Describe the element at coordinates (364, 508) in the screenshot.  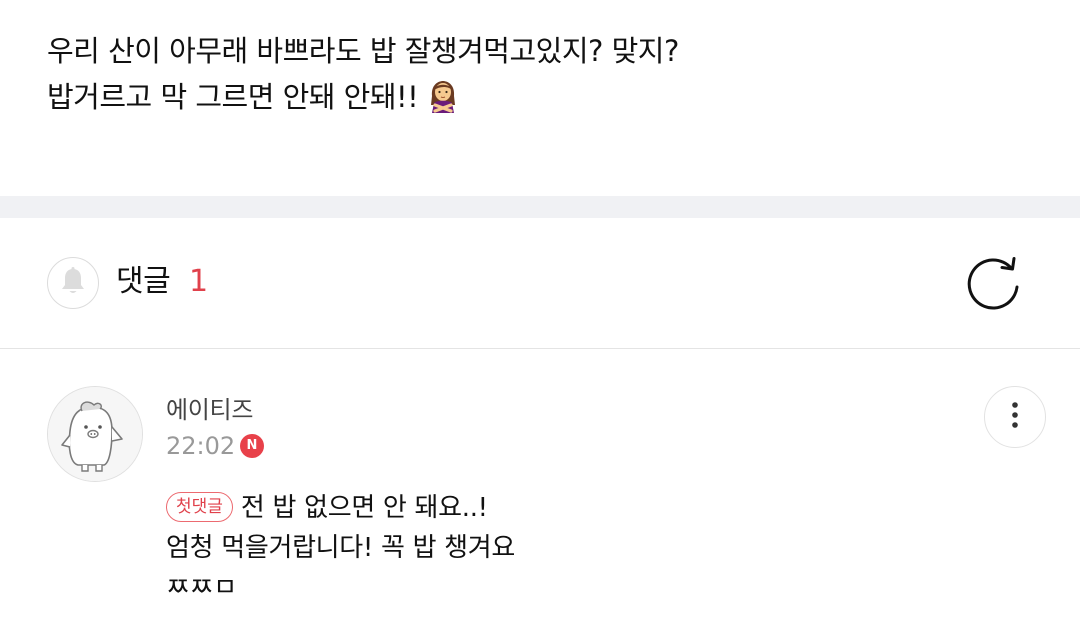
I see `comment-line-1-text: 전 밥 없으면 안 돼요..!` at that location.